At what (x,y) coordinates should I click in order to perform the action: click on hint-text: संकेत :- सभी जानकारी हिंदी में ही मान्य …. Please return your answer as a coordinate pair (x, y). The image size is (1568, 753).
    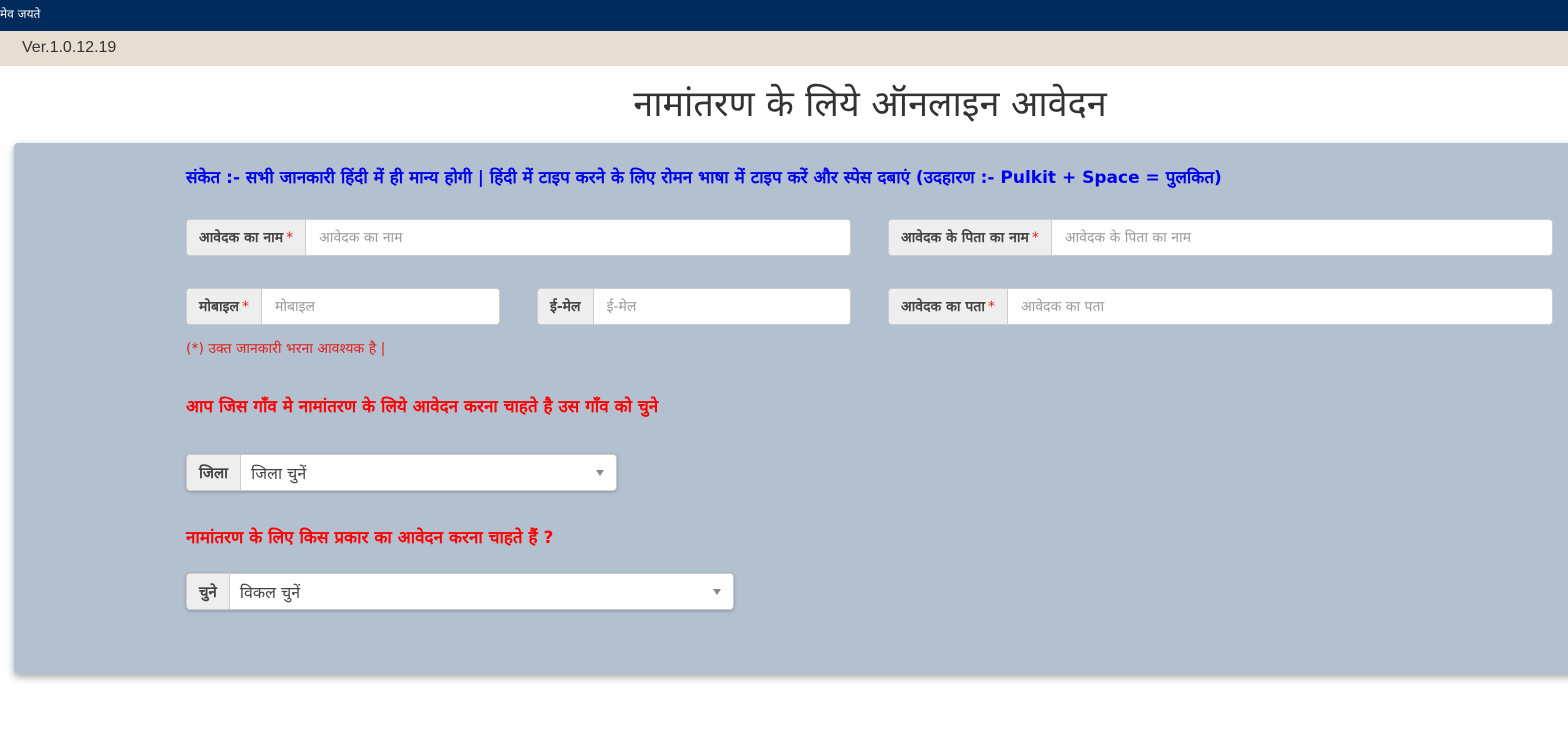
    Looking at the image, I should click on (704, 178).